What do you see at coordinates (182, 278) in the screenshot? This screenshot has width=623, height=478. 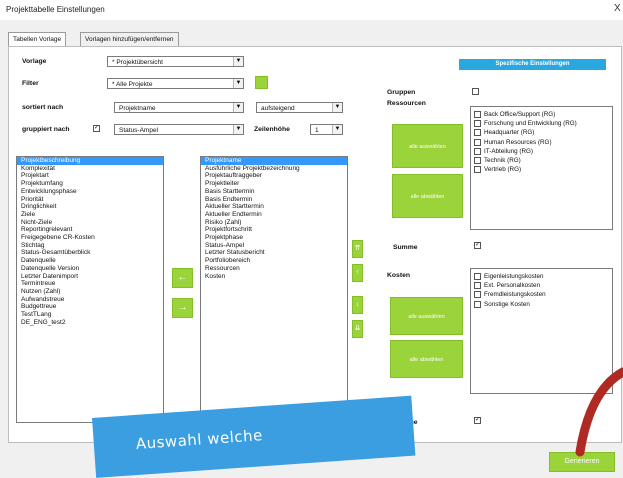 I see `remove-field-button: ←` at bounding box center [182, 278].